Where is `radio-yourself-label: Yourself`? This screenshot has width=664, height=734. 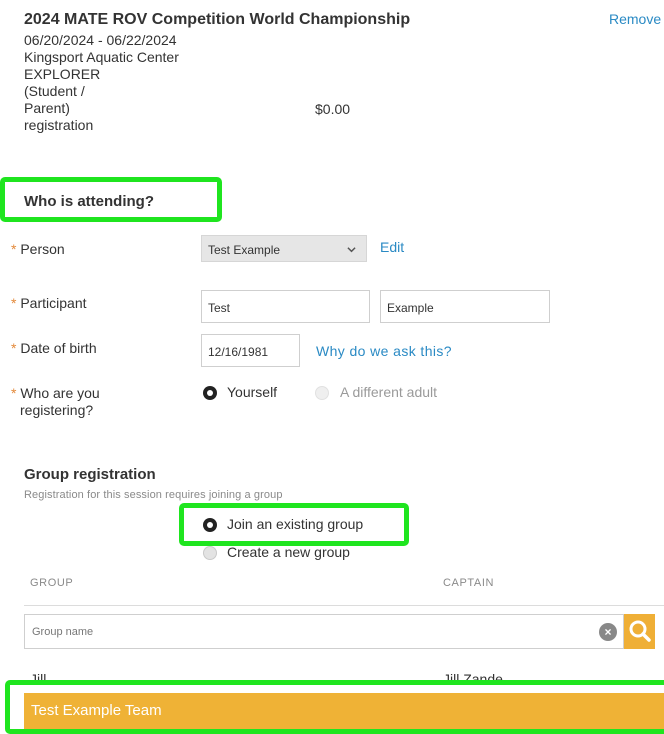 radio-yourself-label: Yourself is located at coordinates (252, 392).